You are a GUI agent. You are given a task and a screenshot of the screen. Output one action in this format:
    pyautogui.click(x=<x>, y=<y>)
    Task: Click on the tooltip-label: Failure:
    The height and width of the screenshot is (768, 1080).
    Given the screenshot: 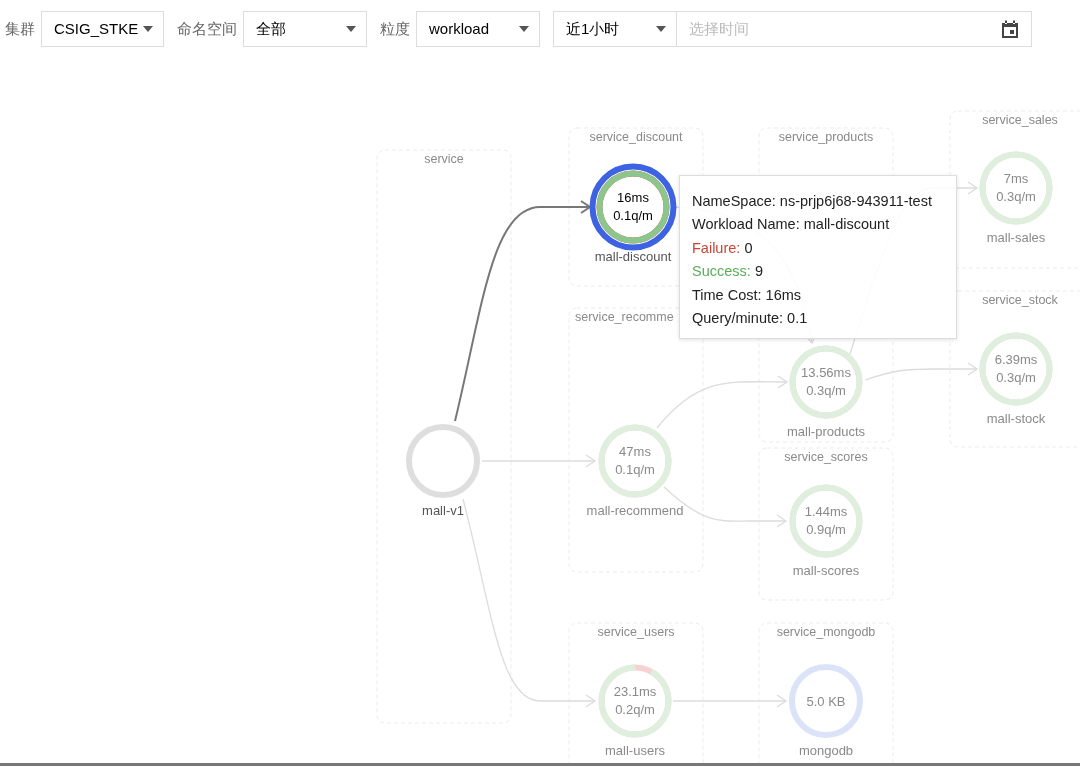 What is the action you would take?
    pyautogui.click(x=716, y=247)
    